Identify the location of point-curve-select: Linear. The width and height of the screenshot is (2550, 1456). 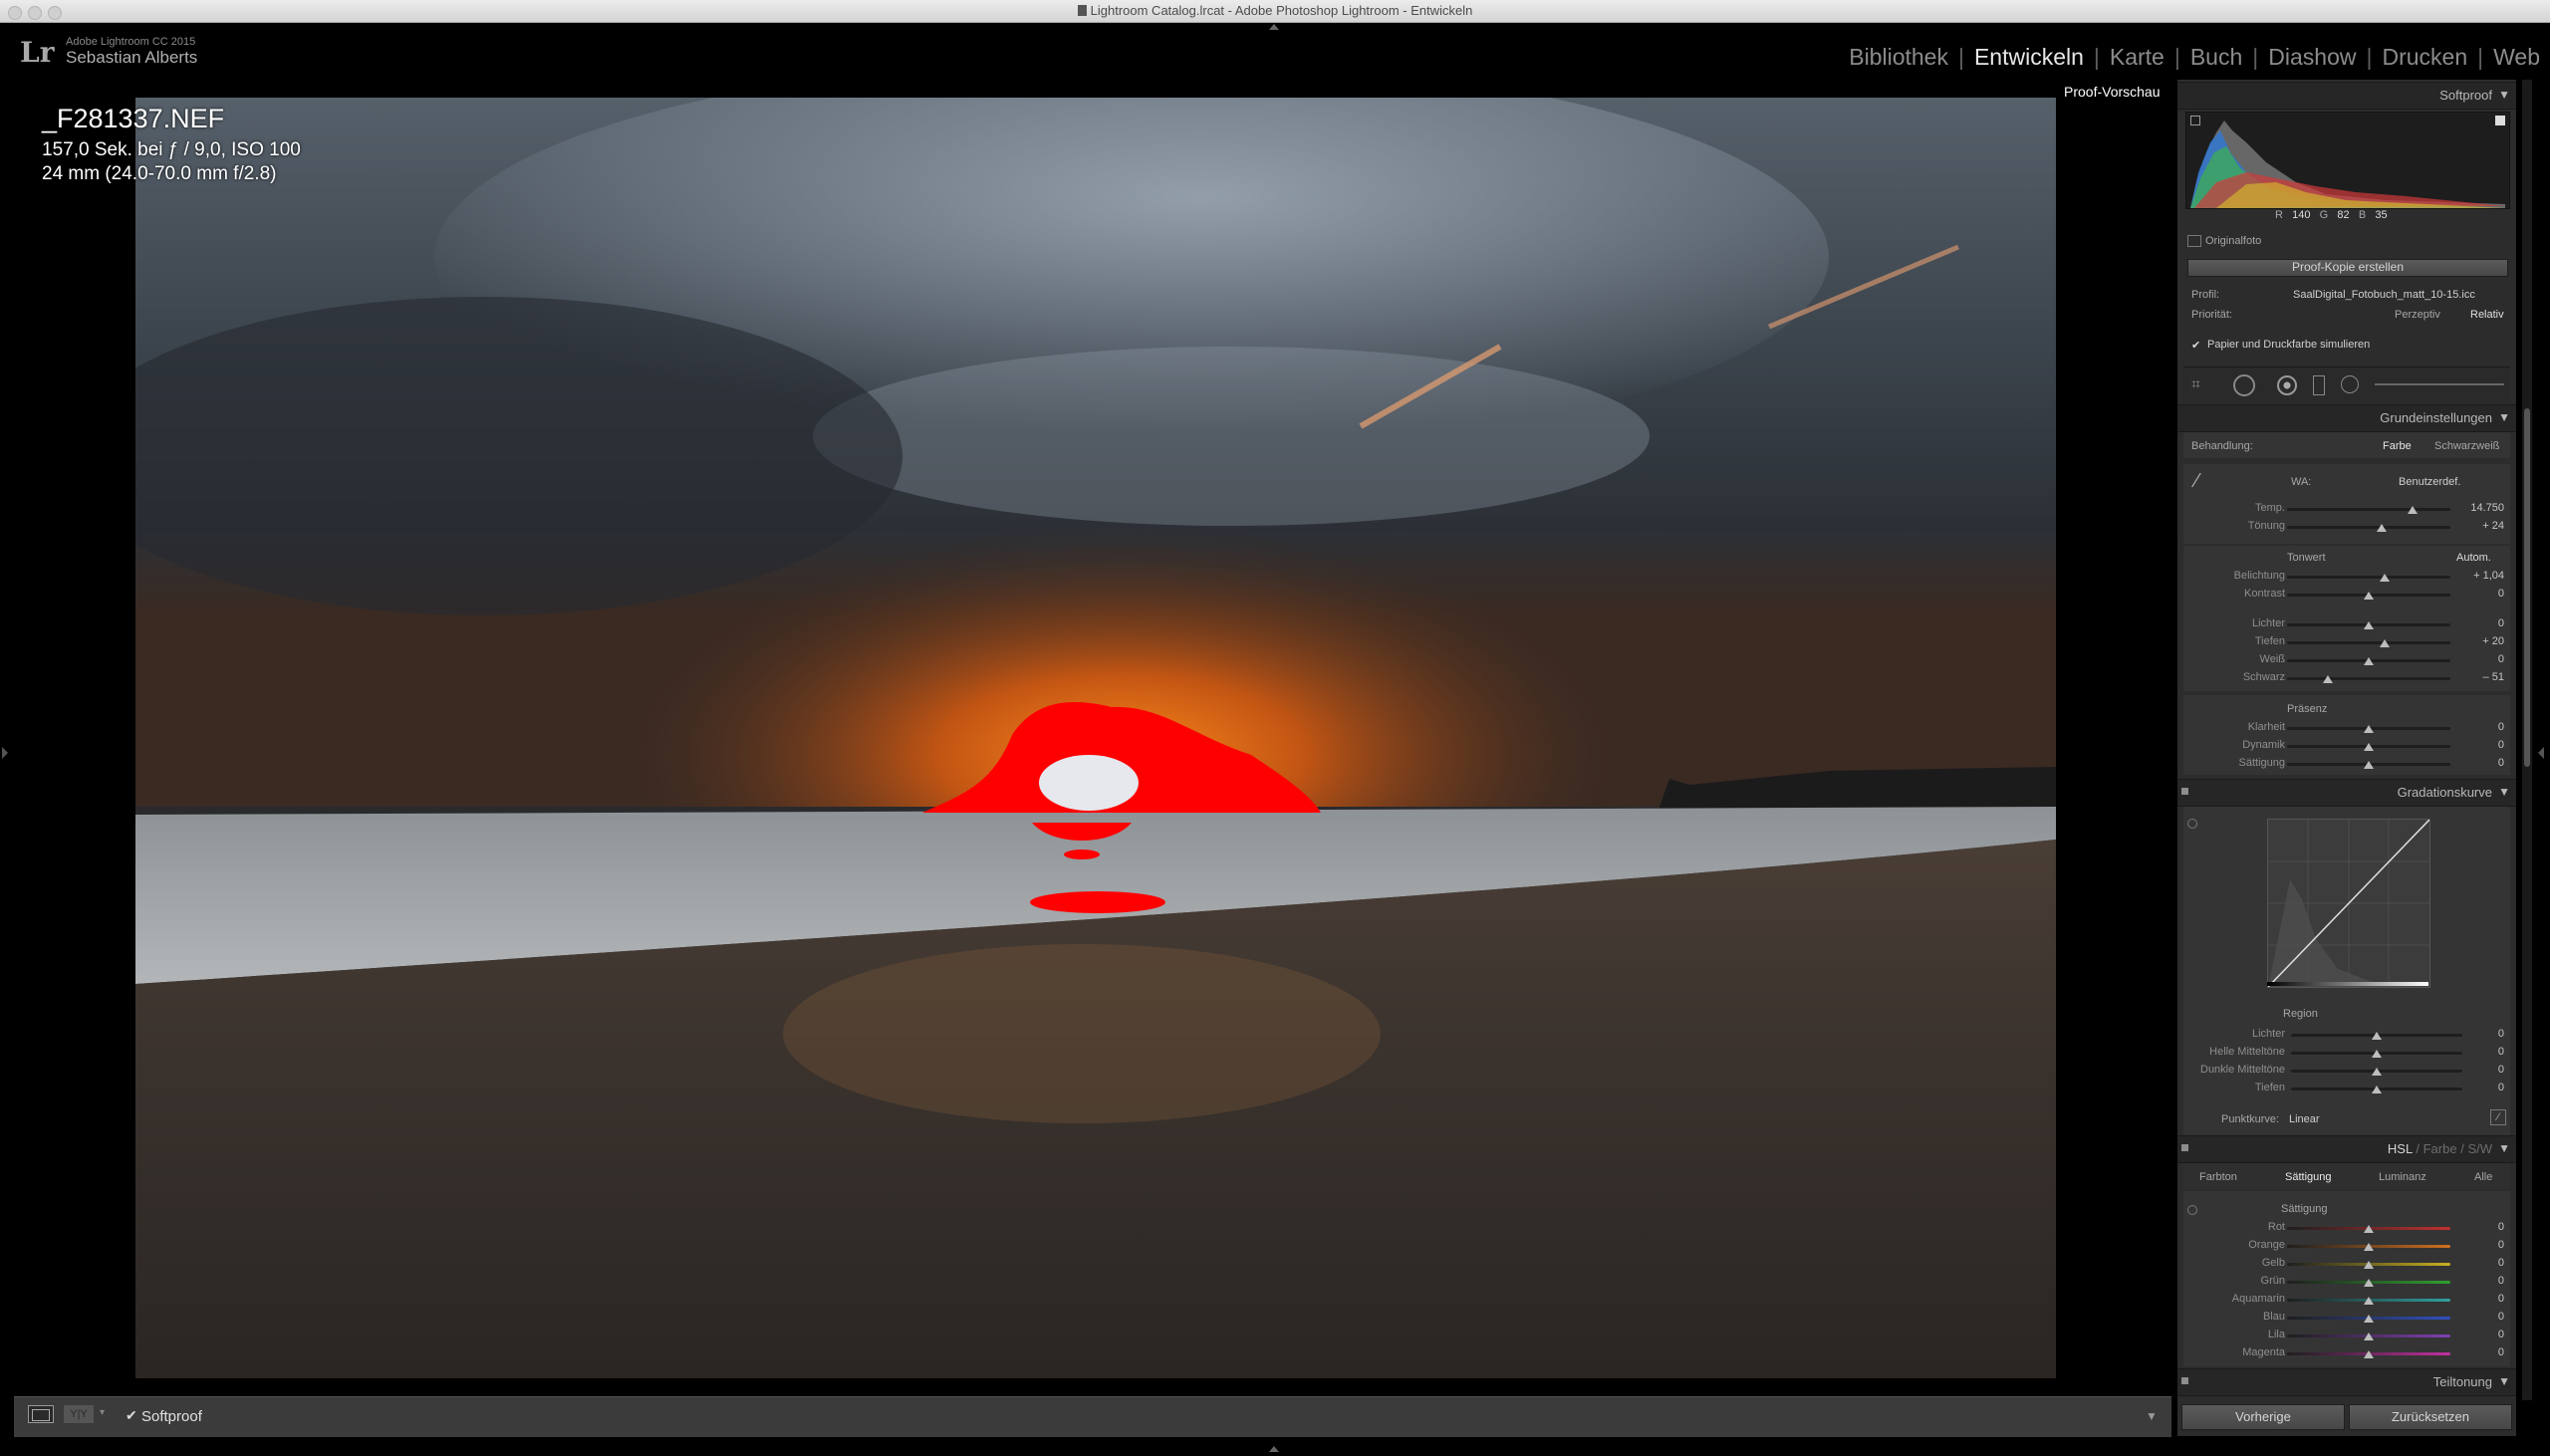
(2304, 1119).